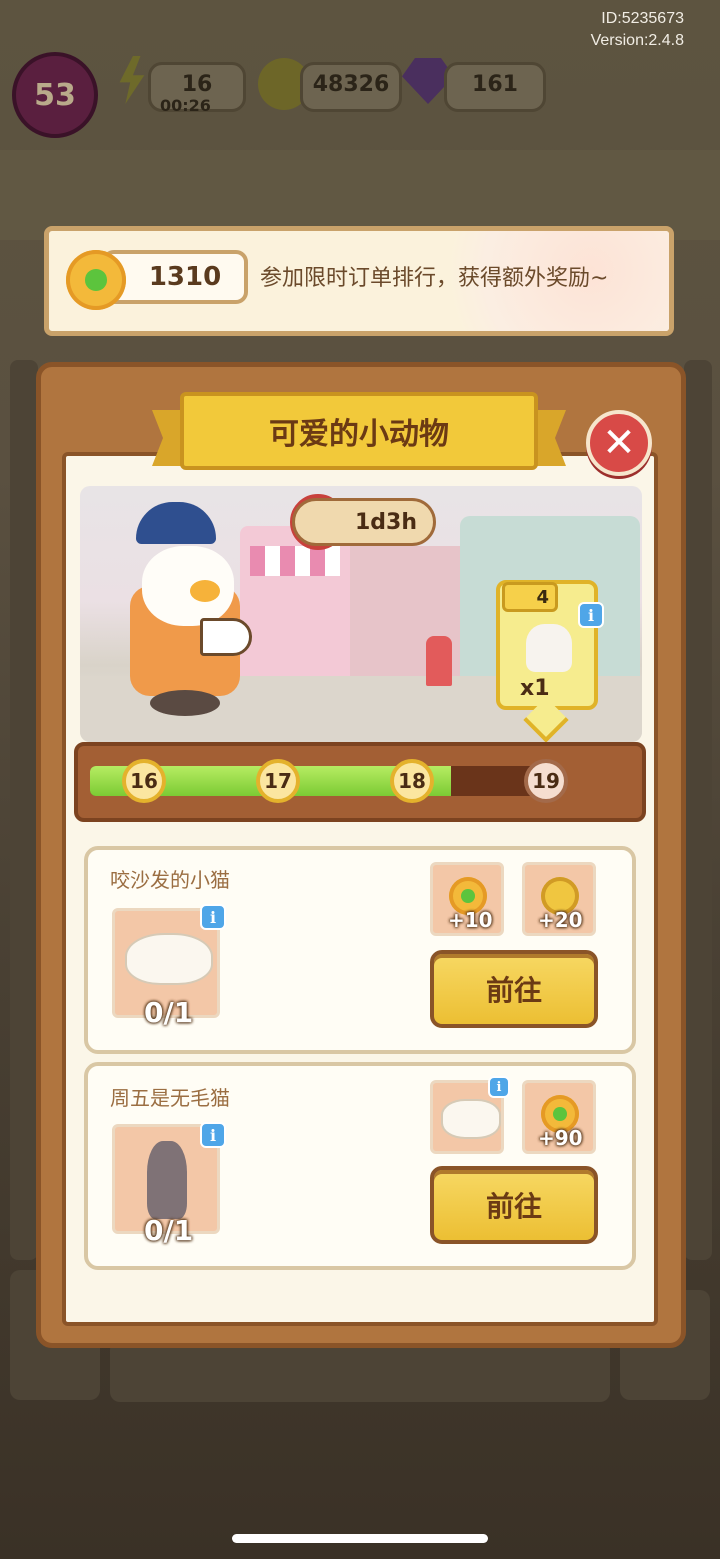  Describe the element at coordinates (169, 959) in the screenshot. I see `sleeping-cat-icon` at that location.